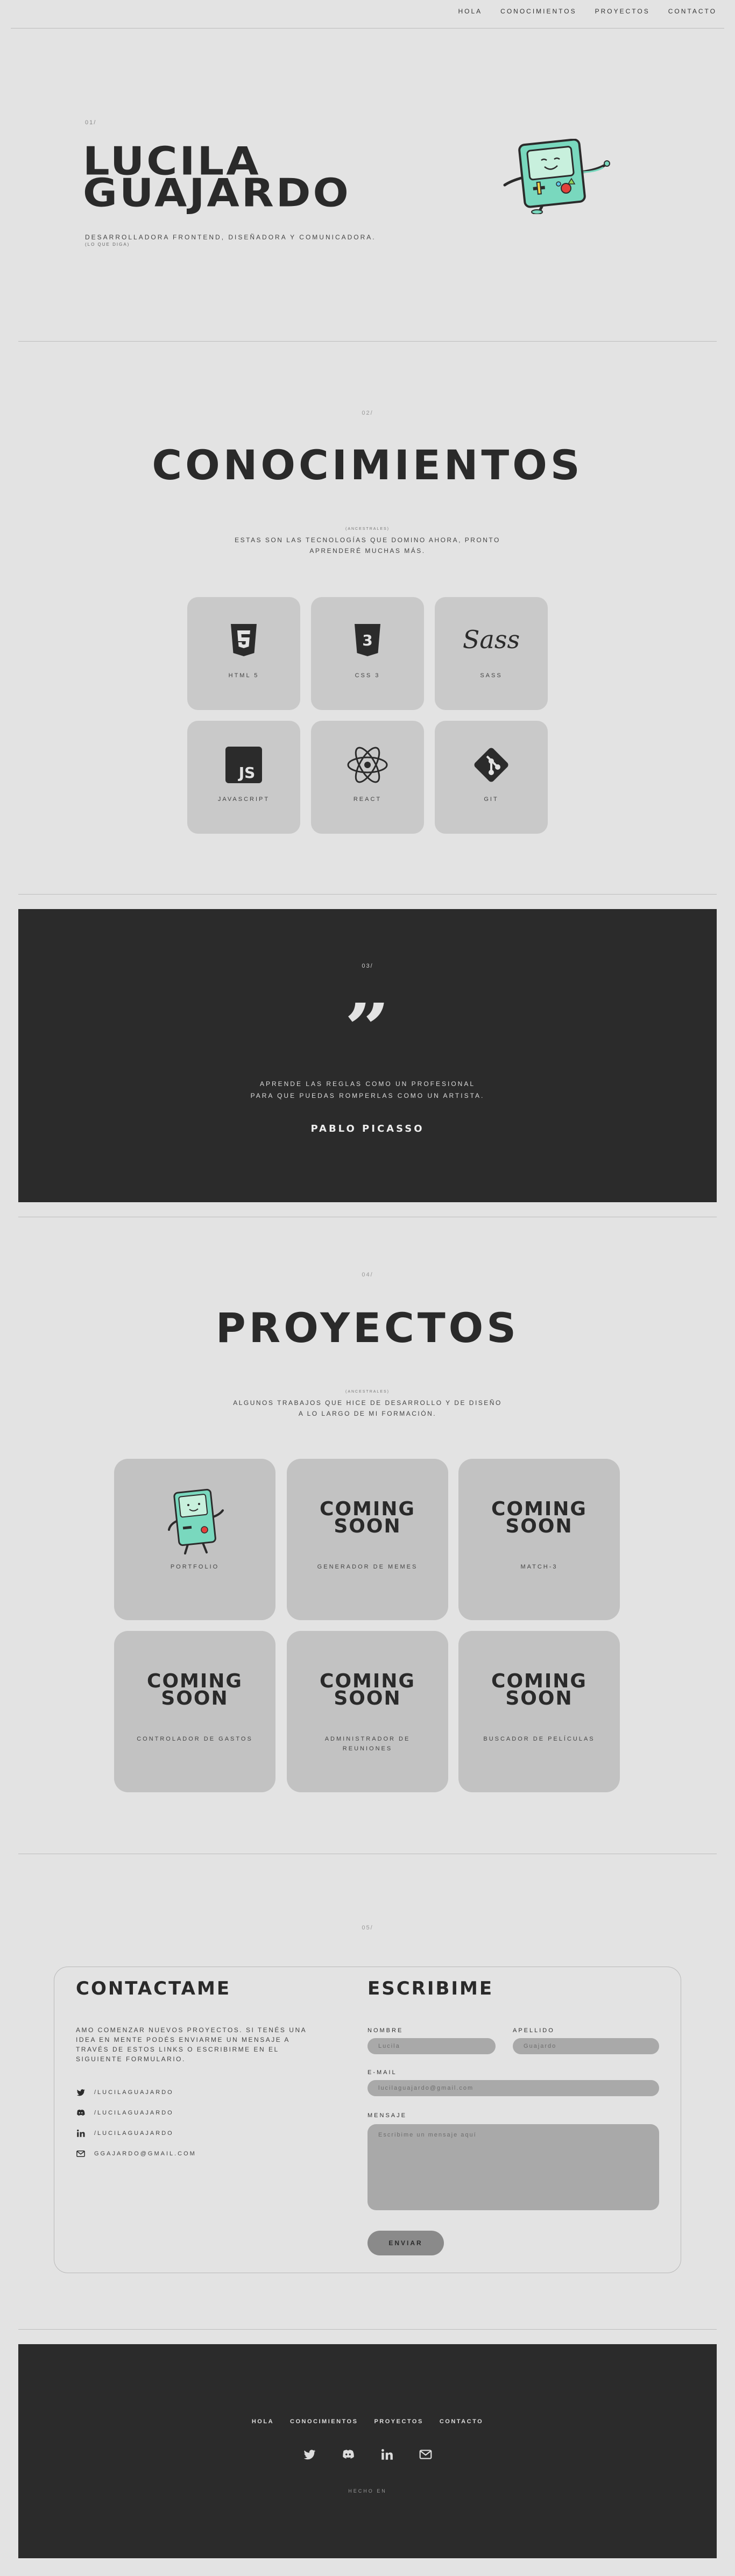 The height and width of the screenshot is (2576, 735). What do you see at coordinates (125, 2133) in the screenshot?
I see `contact-link-linkedin: /LUCILAGUAJARDO` at bounding box center [125, 2133].